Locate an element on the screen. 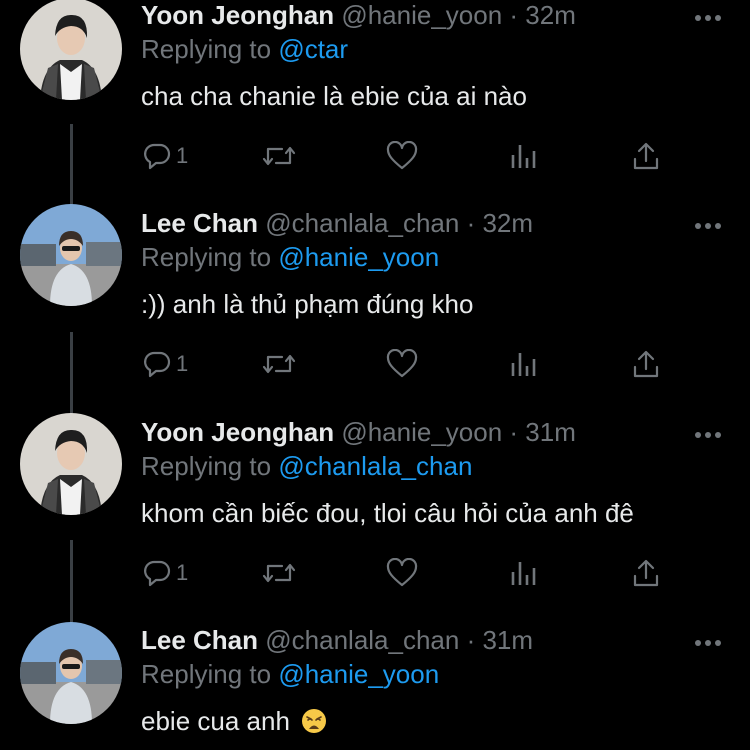 The width and height of the screenshot is (750, 750). tweet-header: Yoon Jeonghan @hanie_yoon · 32m is located at coordinates (358, 15).